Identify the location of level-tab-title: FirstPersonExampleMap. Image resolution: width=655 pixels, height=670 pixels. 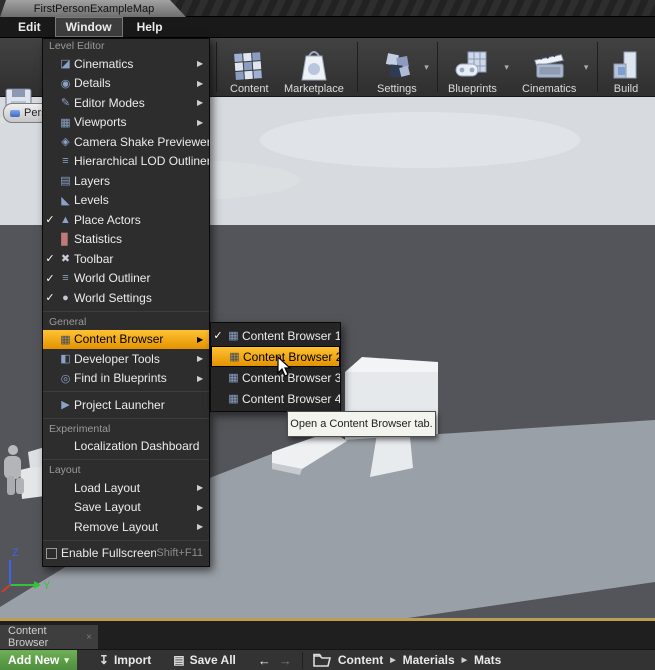
(94, 8).